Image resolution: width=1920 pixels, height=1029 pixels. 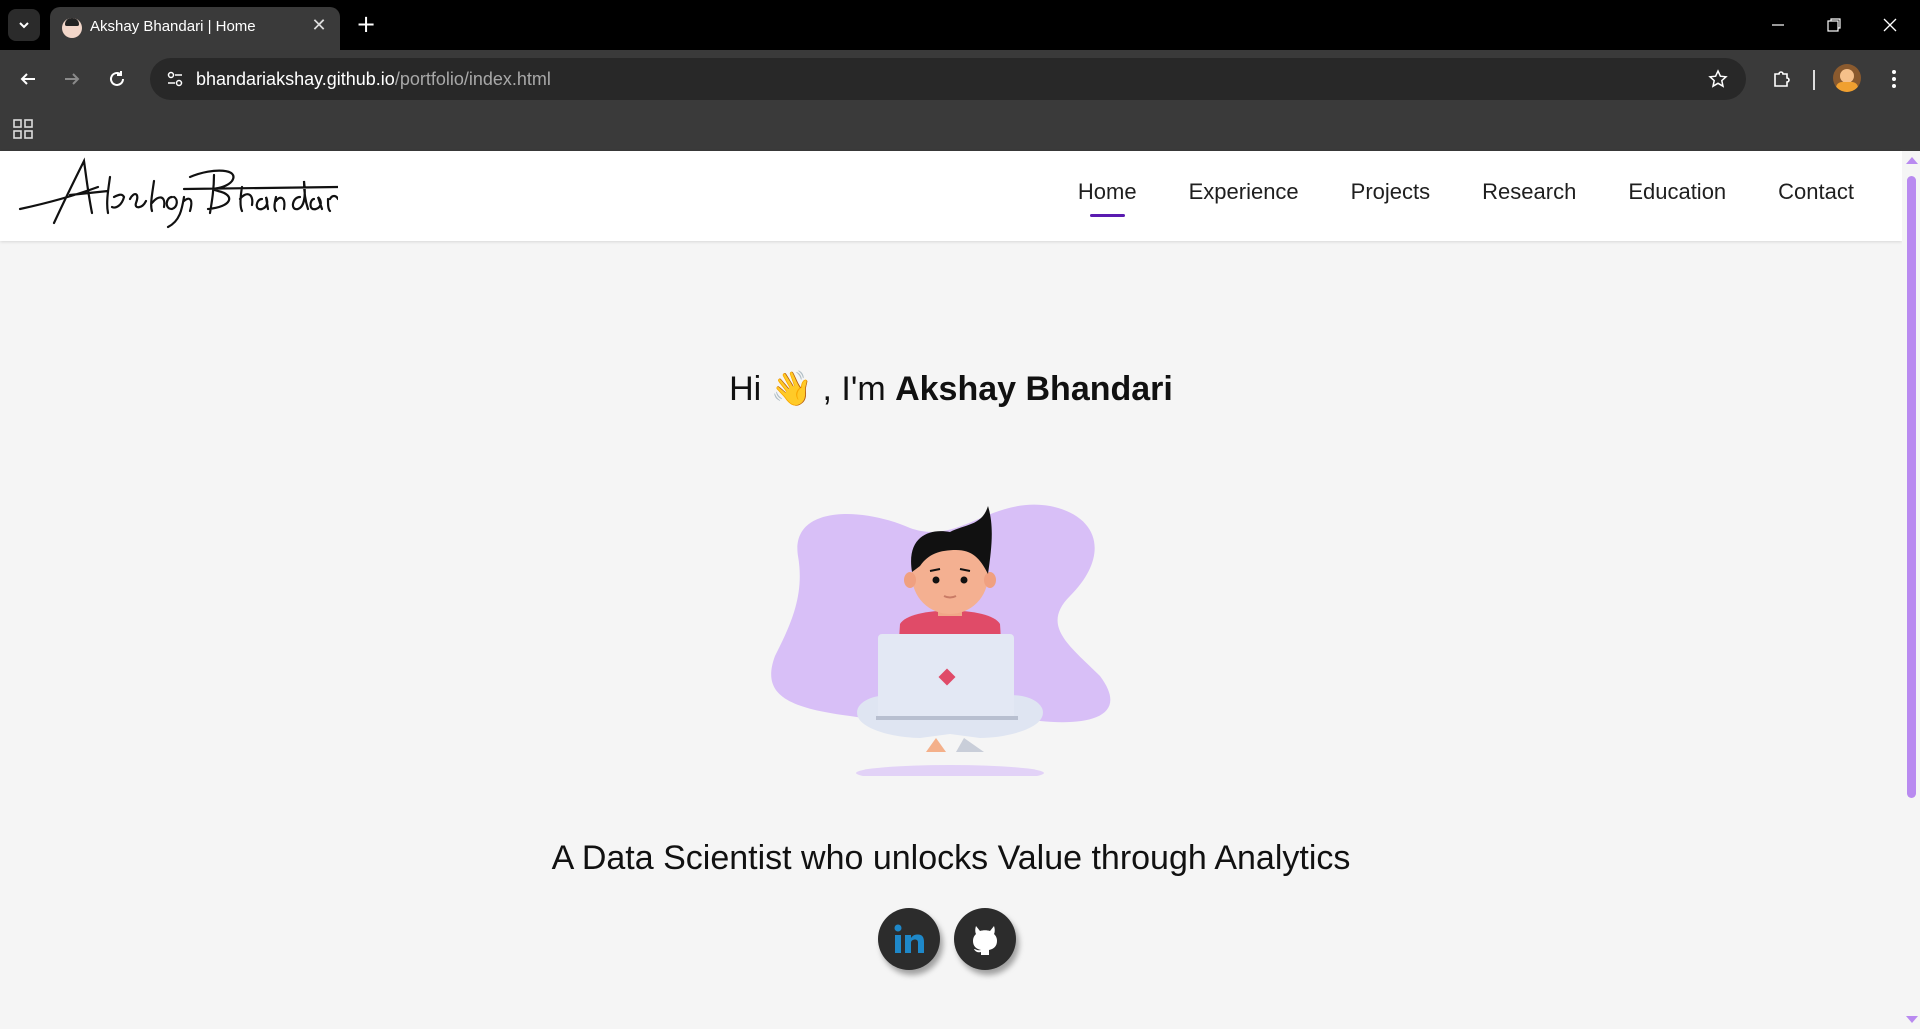 What do you see at coordinates (178, 193) in the screenshot?
I see `signature-logo` at bounding box center [178, 193].